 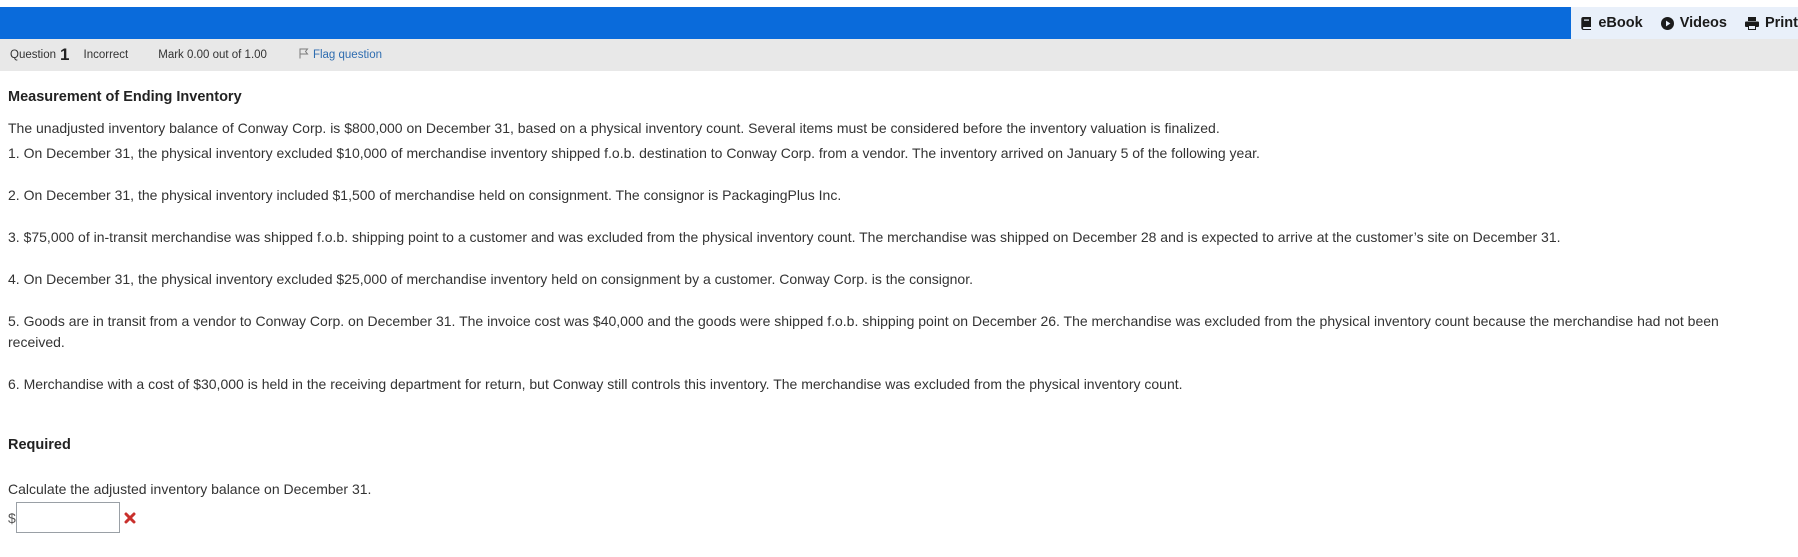 What do you see at coordinates (65, 54) in the screenshot?
I see `question-number: 1` at bounding box center [65, 54].